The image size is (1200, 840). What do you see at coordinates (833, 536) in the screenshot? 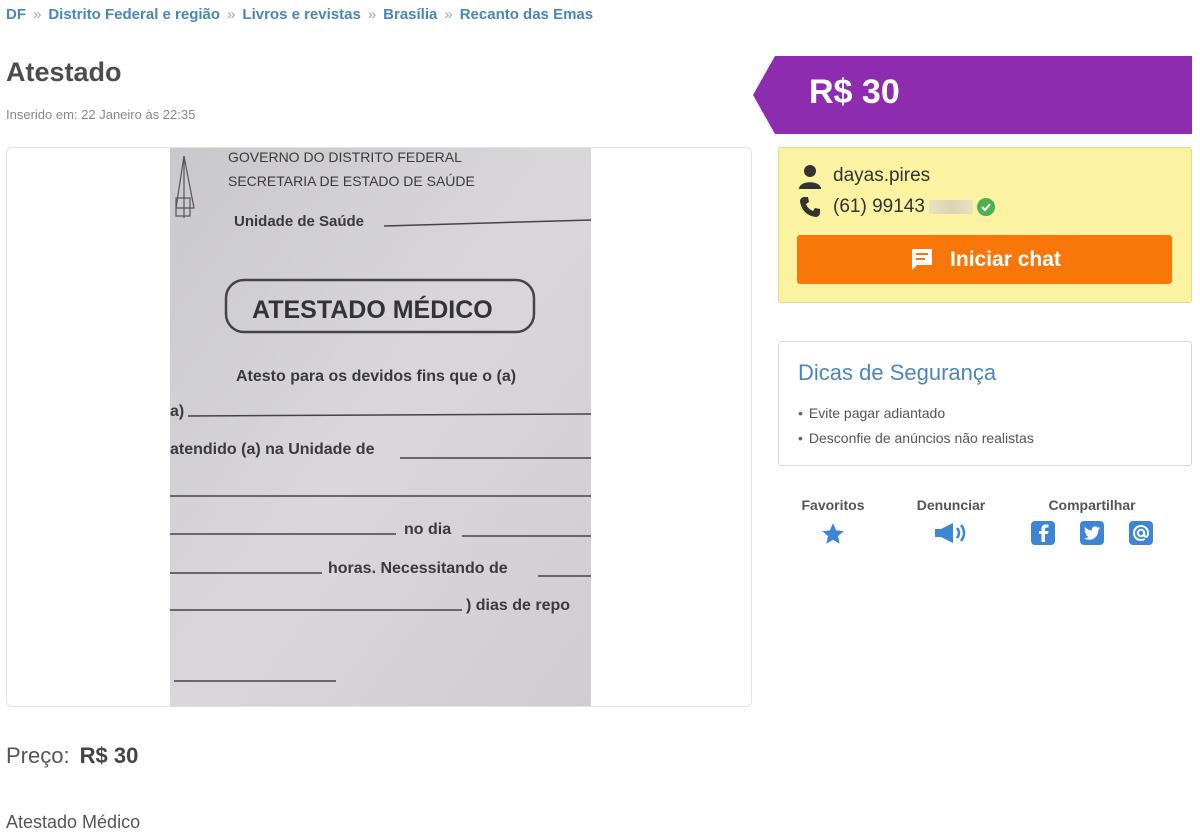
I see `star-icon` at bounding box center [833, 536].